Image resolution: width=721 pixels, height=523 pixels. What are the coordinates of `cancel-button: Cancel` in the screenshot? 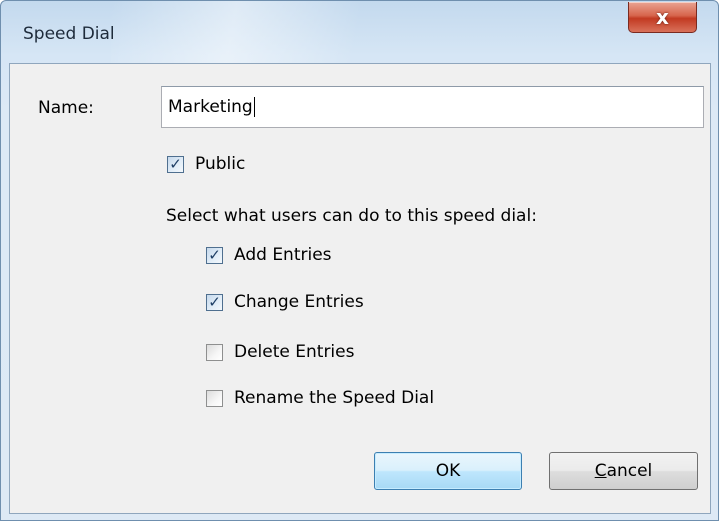 It's located at (623, 471).